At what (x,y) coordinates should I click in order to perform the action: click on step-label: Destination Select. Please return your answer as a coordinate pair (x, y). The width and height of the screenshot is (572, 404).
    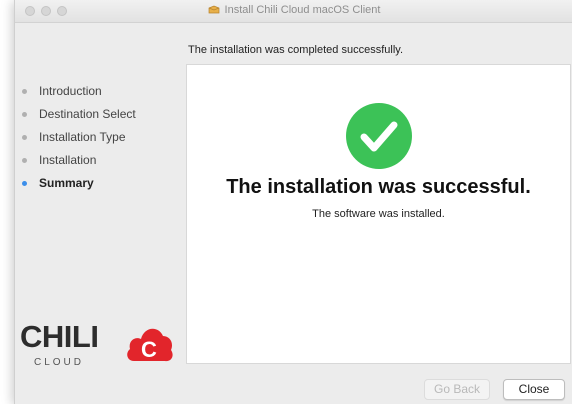
    Looking at the image, I should click on (87, 114).